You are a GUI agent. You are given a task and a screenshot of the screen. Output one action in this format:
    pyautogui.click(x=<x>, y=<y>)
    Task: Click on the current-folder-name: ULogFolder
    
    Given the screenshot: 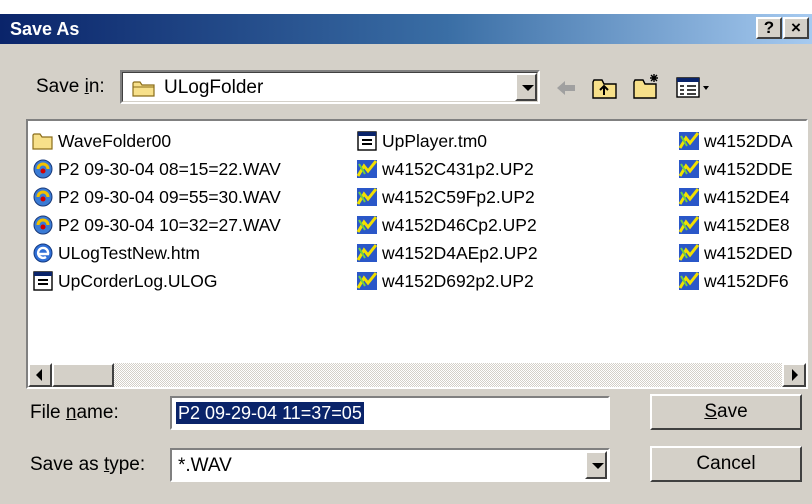 What is the action you would take?
    pyautogui.click(x=214, y=87)
    